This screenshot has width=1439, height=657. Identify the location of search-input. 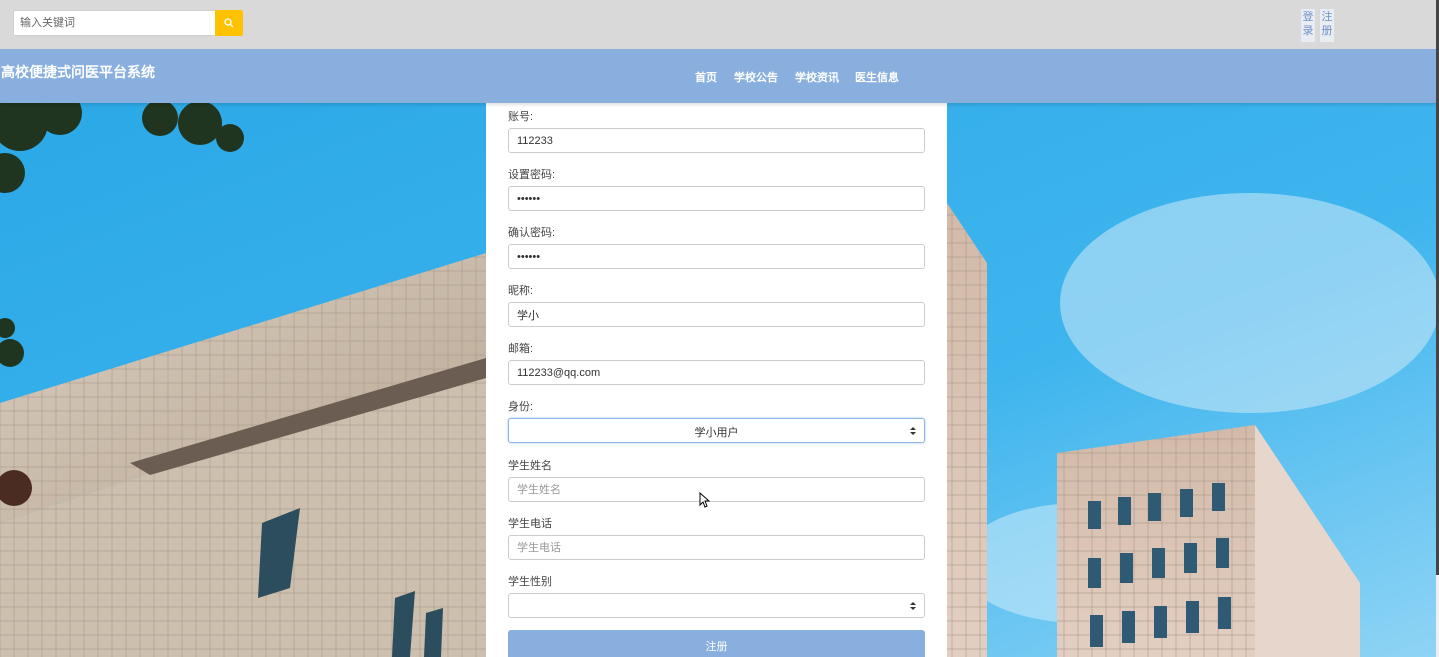
(114, 23).